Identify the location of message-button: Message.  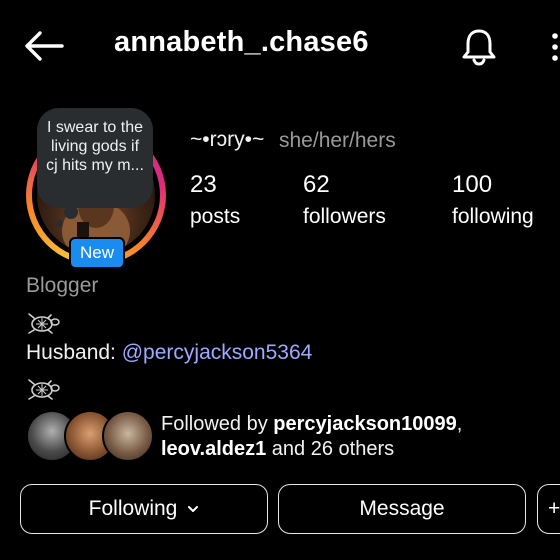
(402, 509).